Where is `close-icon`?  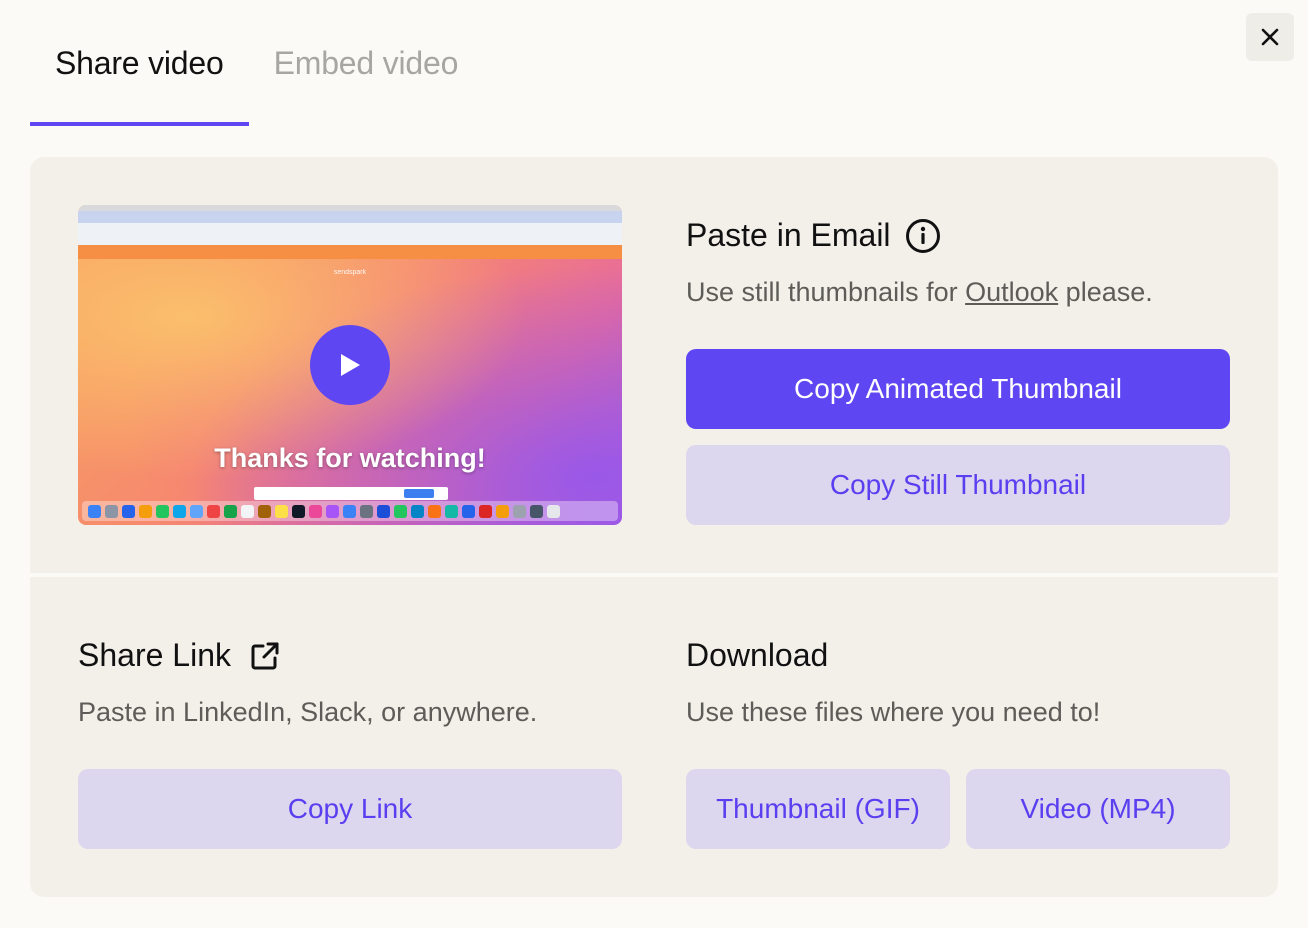
close-icon is located at coordinates (1270, 37).